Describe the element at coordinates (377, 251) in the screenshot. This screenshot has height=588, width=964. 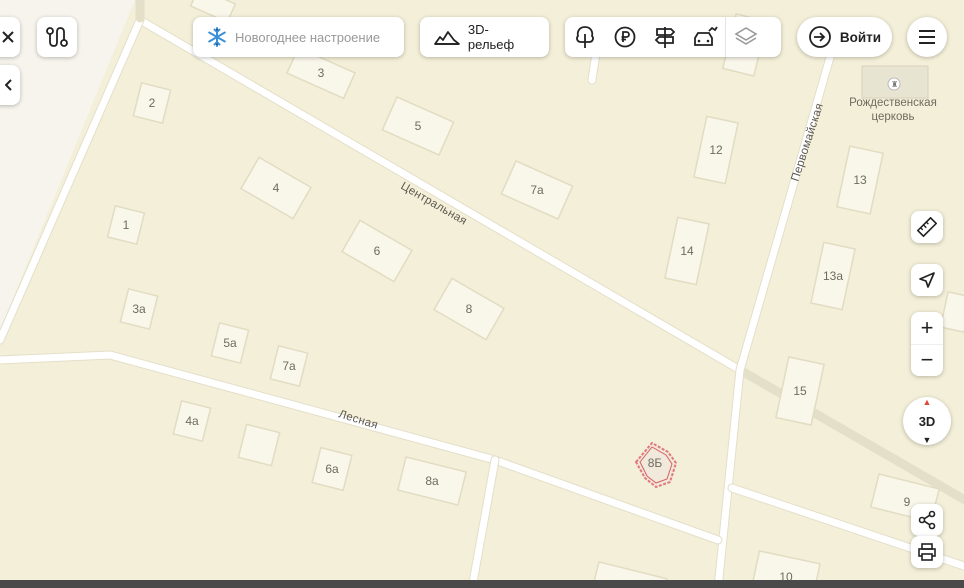
I see `house-number: 6` at that location.